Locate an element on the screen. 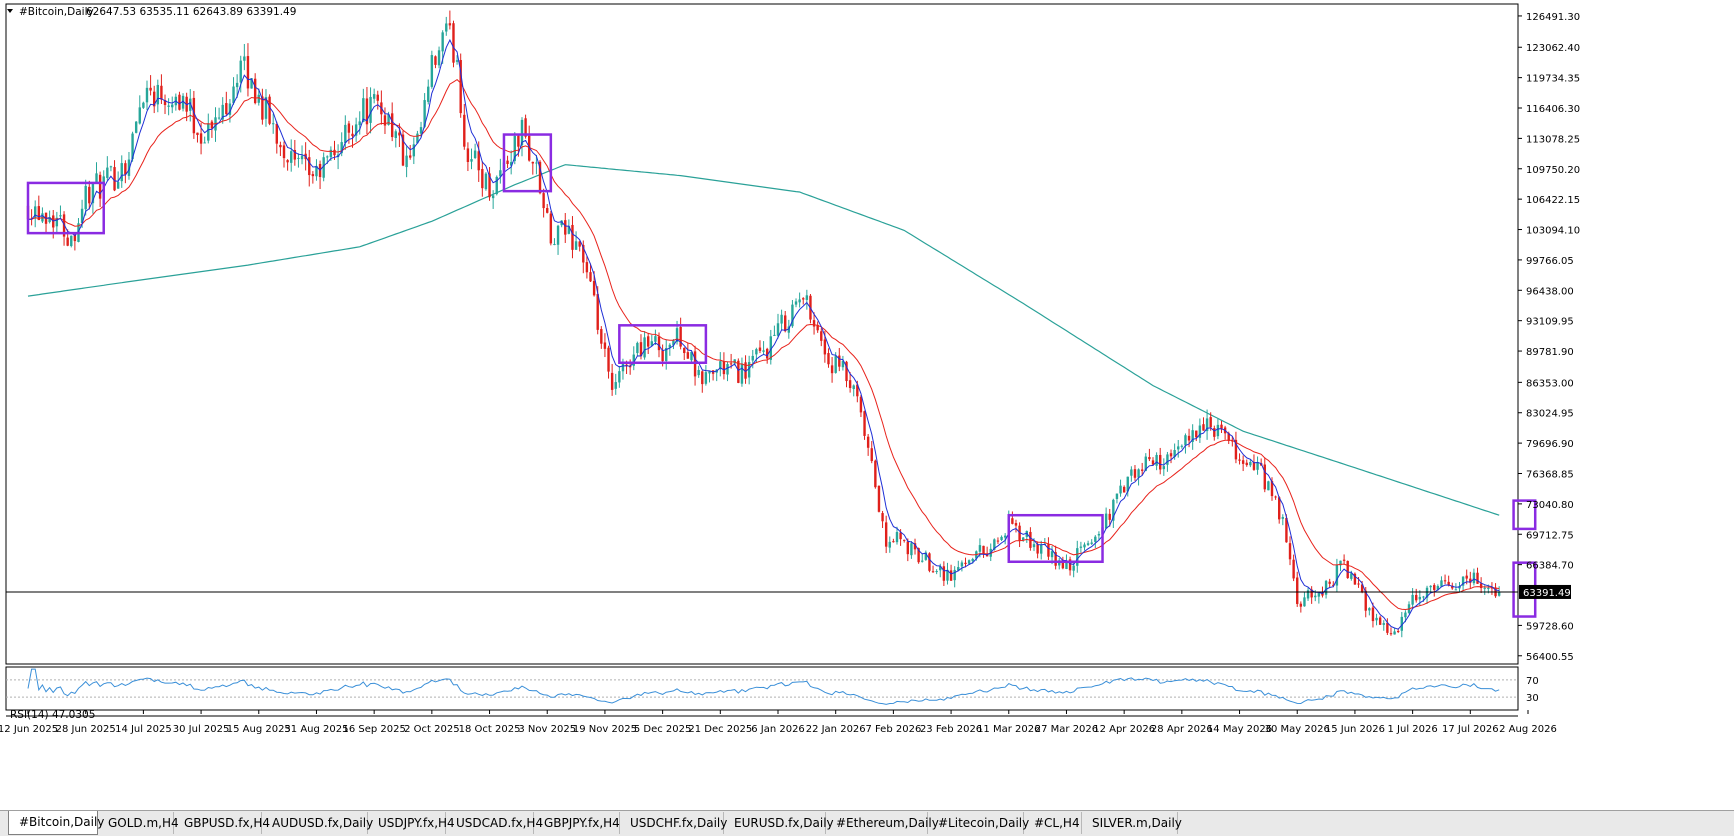 The height and width of the screenshot is (836, 1734). price-tick-label: 73040.80 is located at coordinates (1550, 505).